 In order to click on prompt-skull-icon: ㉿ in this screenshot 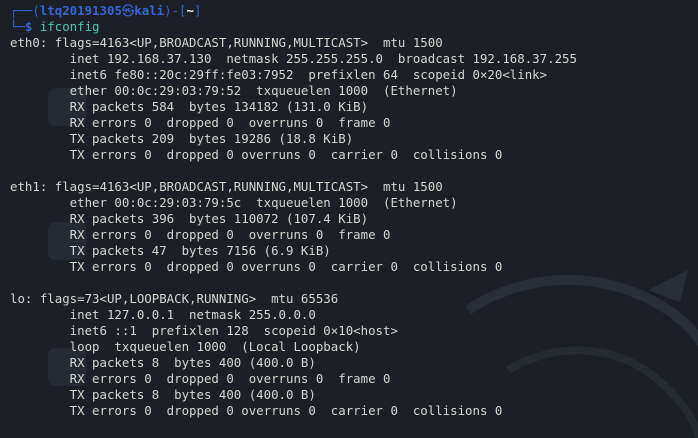, I will do `click(128, 10)`.